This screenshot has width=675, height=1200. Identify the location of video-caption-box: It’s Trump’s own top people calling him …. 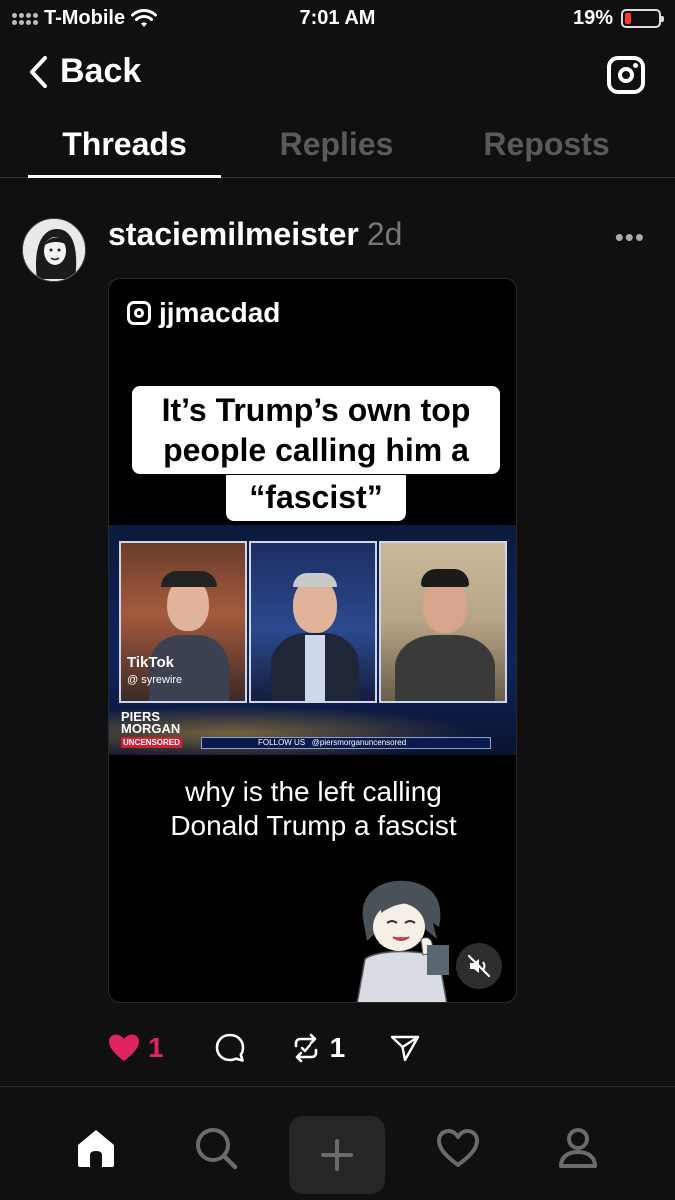
(316, 430).